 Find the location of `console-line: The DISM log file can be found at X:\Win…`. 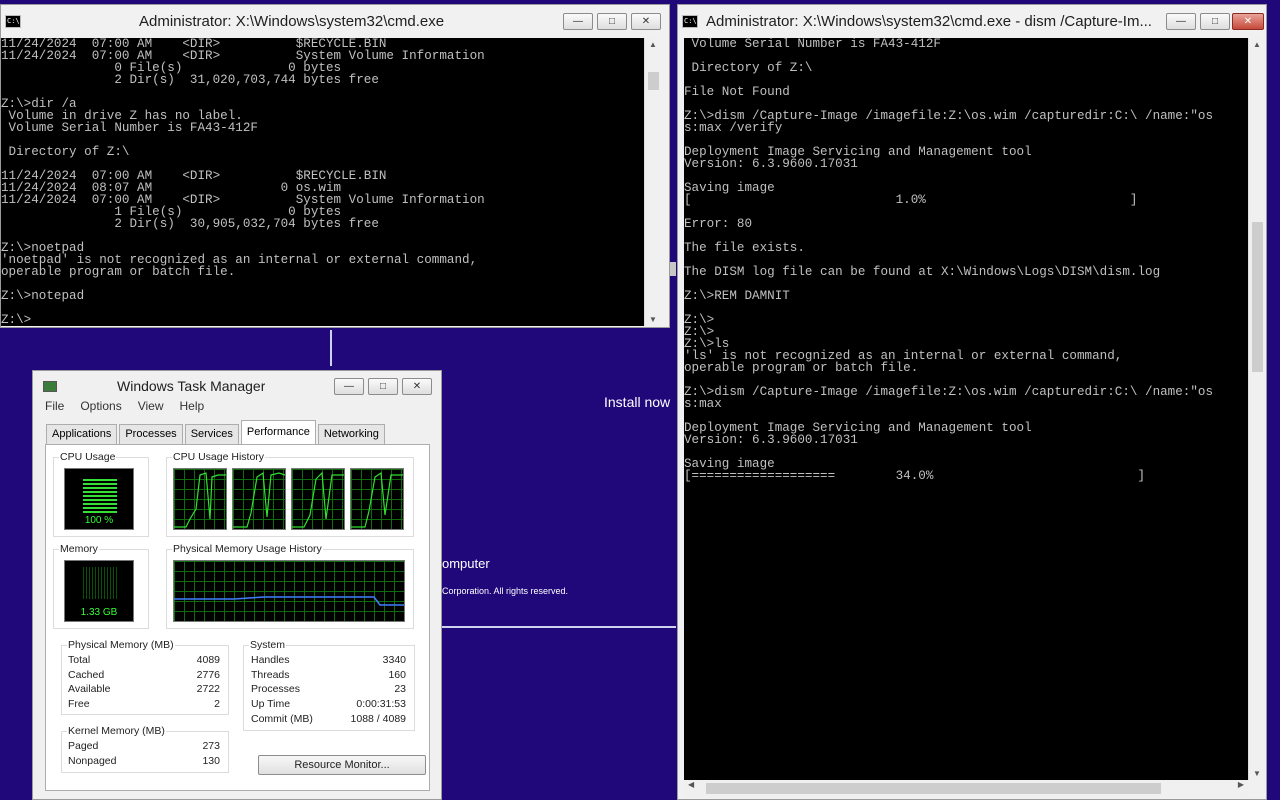

console-line: The DISM log file can be found at X:\Win… is located at coordinates (922, 272).